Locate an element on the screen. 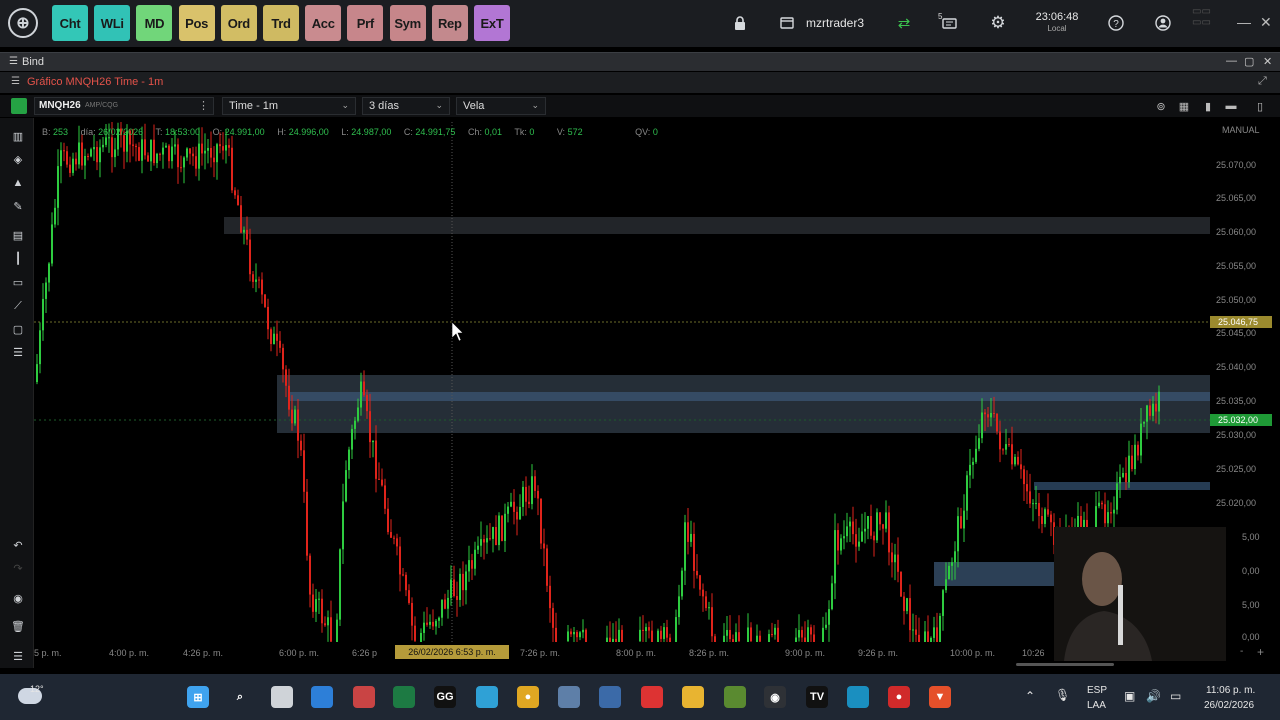 This screenshot has width=1280, height=720. nav-button-md: MD is located at coordinates (154, 23).